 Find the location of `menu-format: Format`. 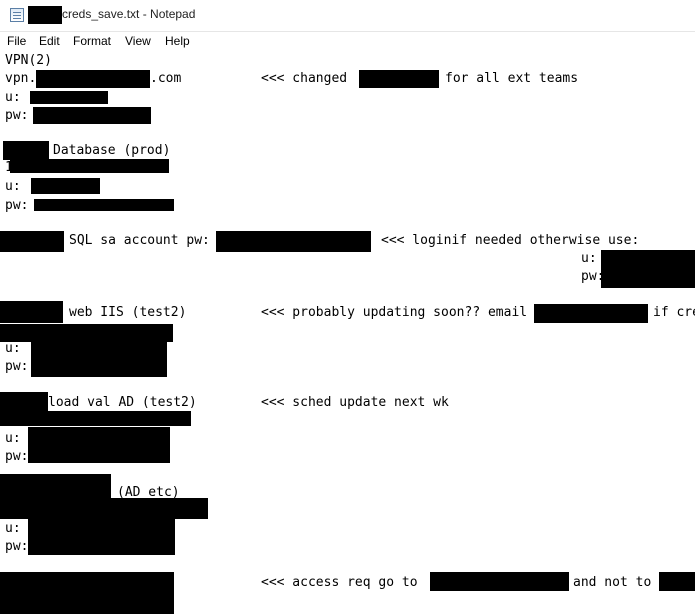

menu-format: Format is located at coordinates (92, 41).